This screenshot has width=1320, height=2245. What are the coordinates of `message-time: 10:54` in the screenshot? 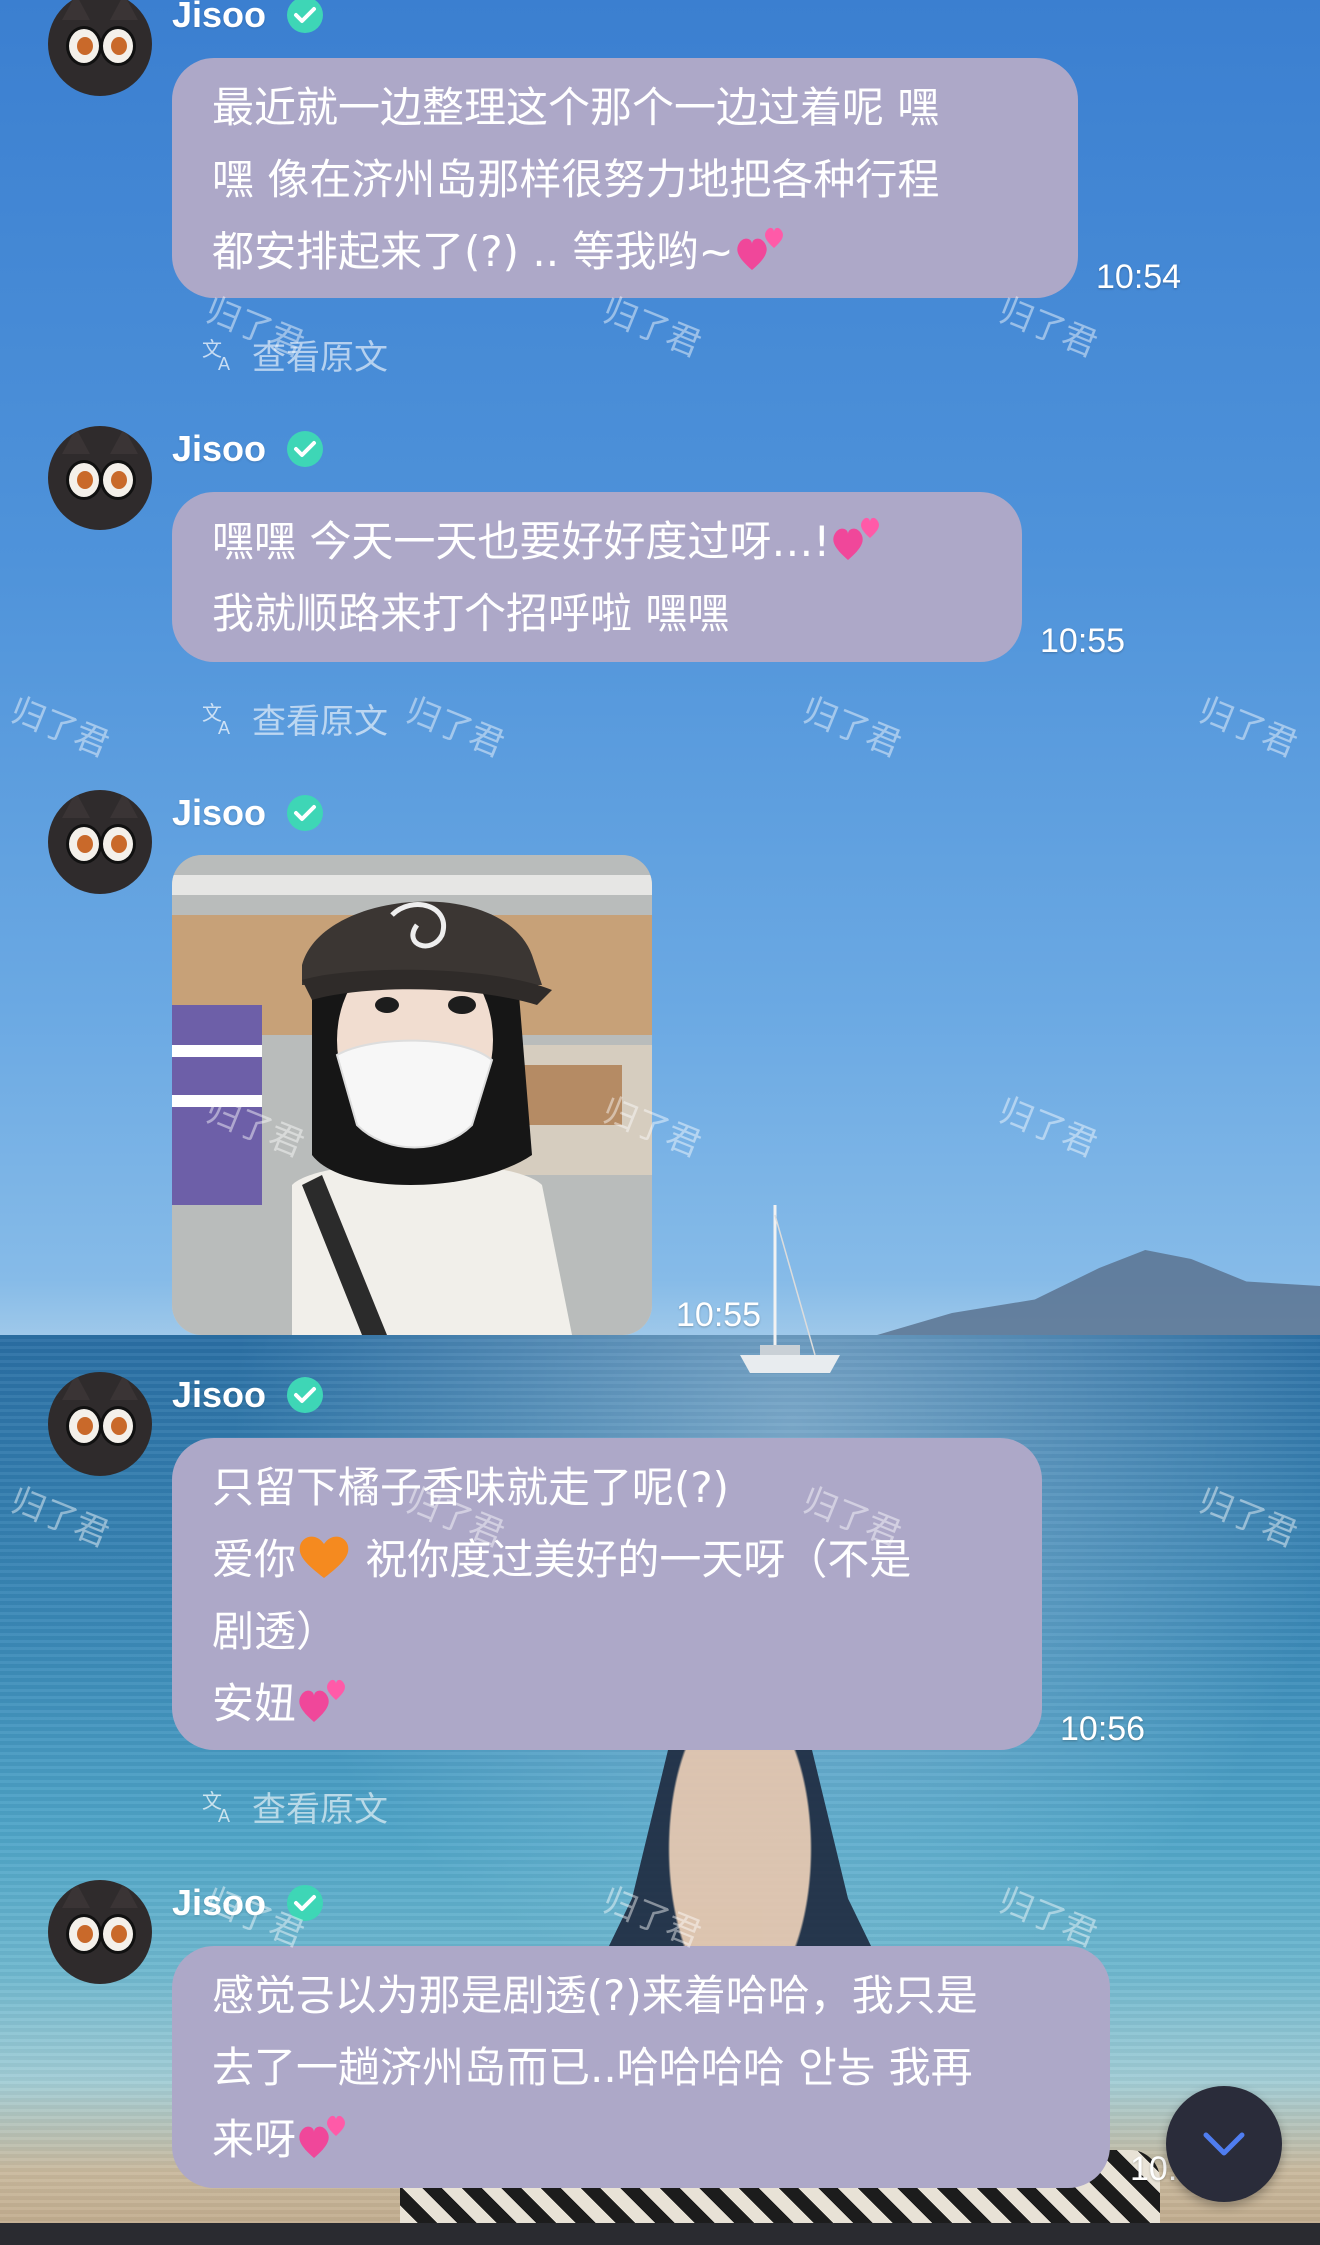 It's located at (1139, 277).